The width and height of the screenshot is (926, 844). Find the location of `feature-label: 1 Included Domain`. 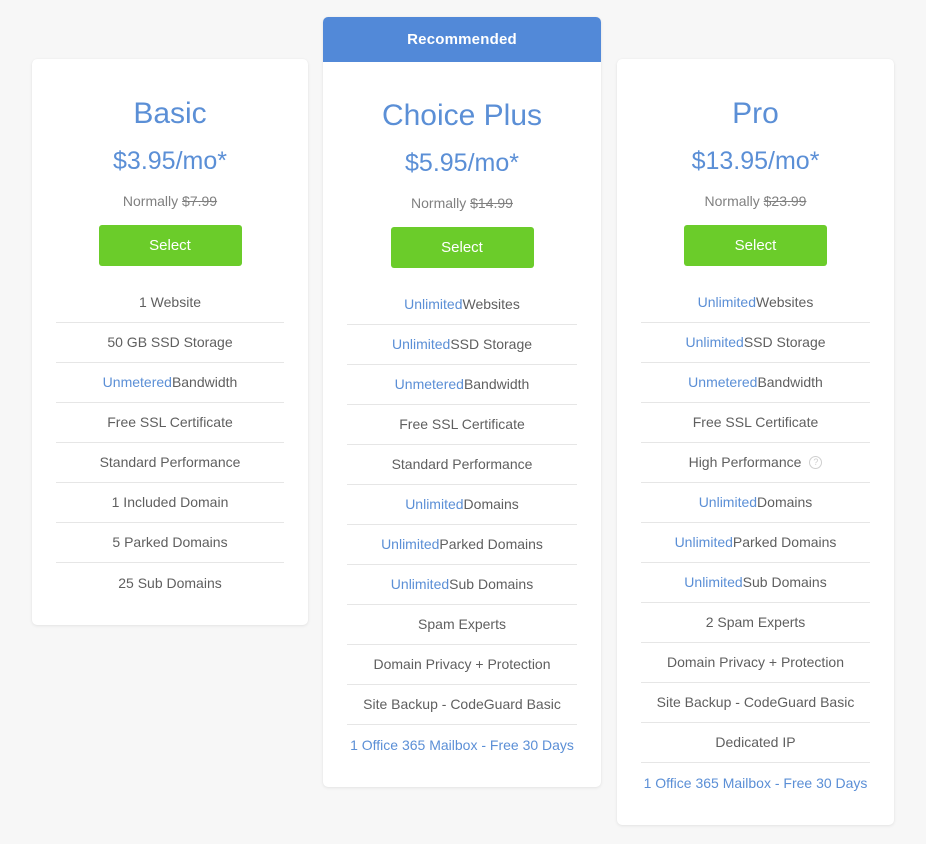

feature-label: 1 Included Domain is located at coordinates (170, 502).